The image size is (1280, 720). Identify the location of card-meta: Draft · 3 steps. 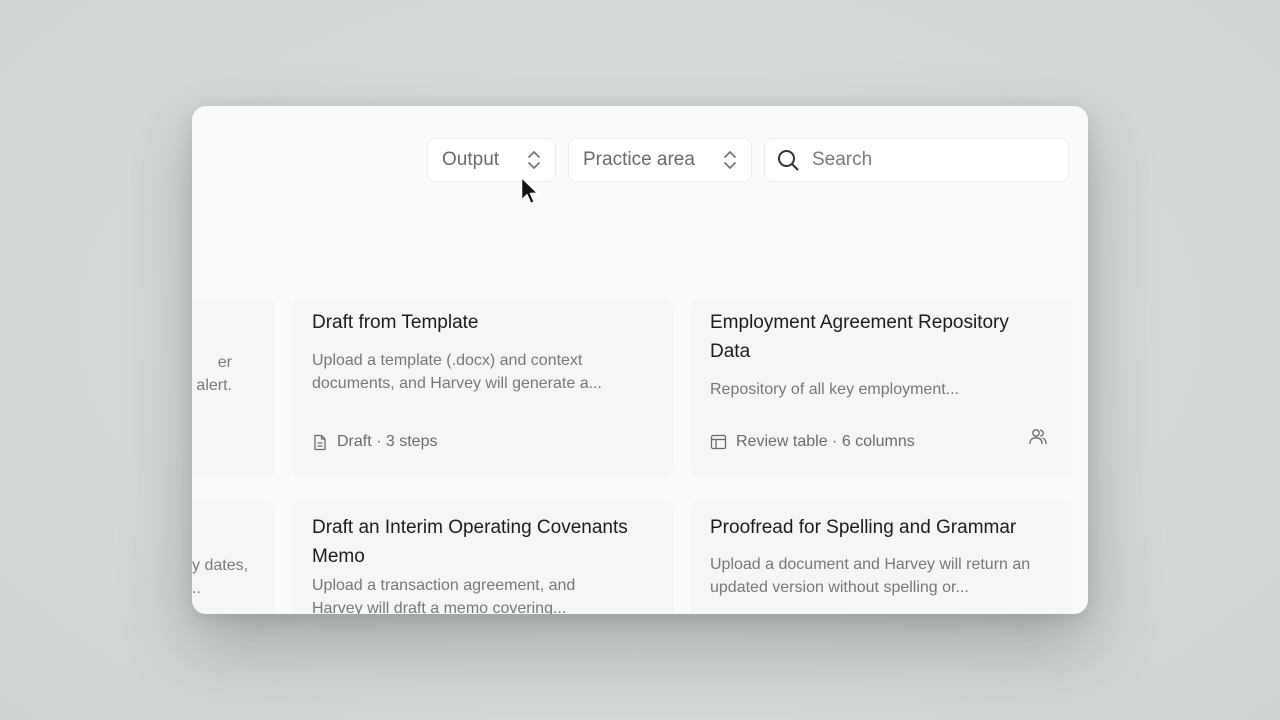
(374, 442).